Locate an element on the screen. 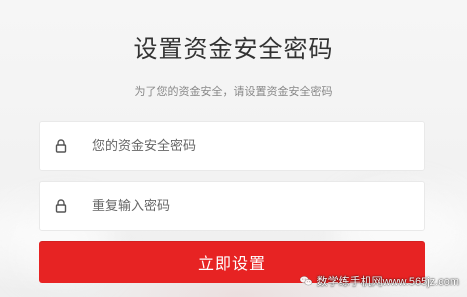 This screenshot has width=467, height=297. watermark-text: 数学练手机网www.565jz.com is located at coordinates (387, 282).